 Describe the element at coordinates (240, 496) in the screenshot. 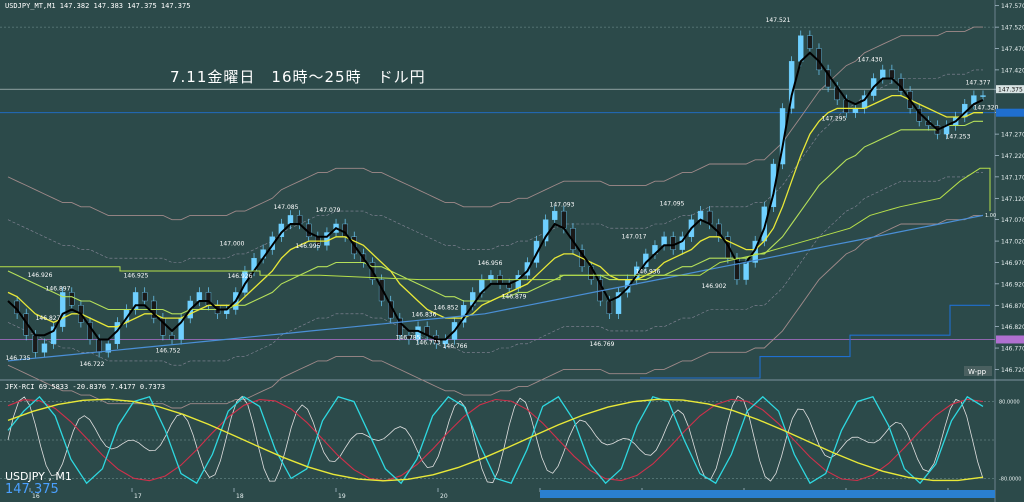

I see `x-tick-label: 18` at that location.